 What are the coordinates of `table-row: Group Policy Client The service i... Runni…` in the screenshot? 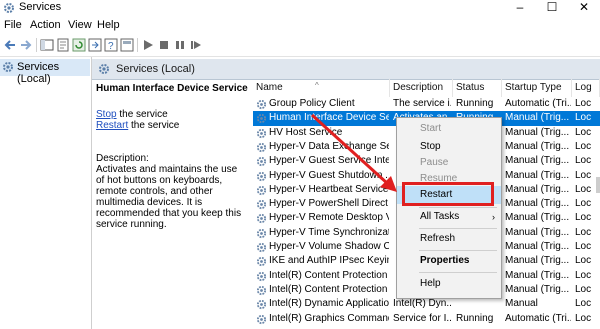 It's located at (426, 104).